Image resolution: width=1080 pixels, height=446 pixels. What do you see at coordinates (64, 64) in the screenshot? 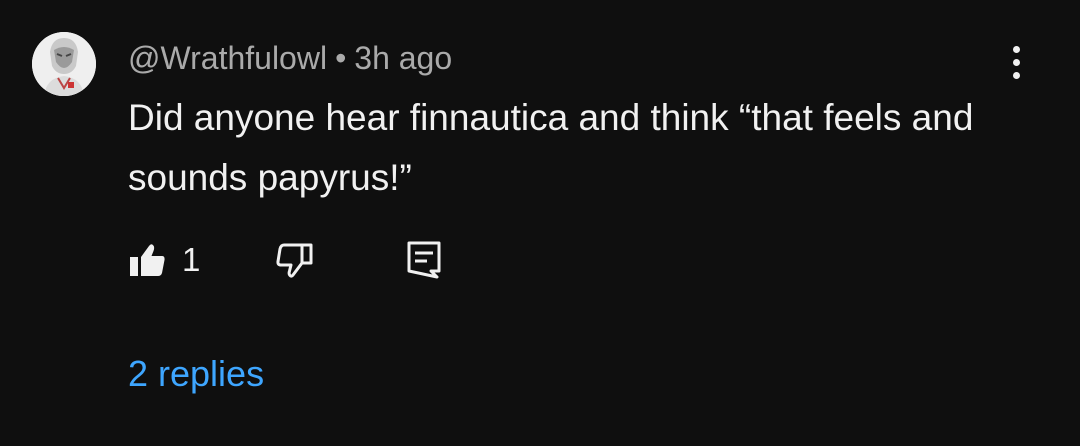
I see `avatar` at bounding box center [64, 64].